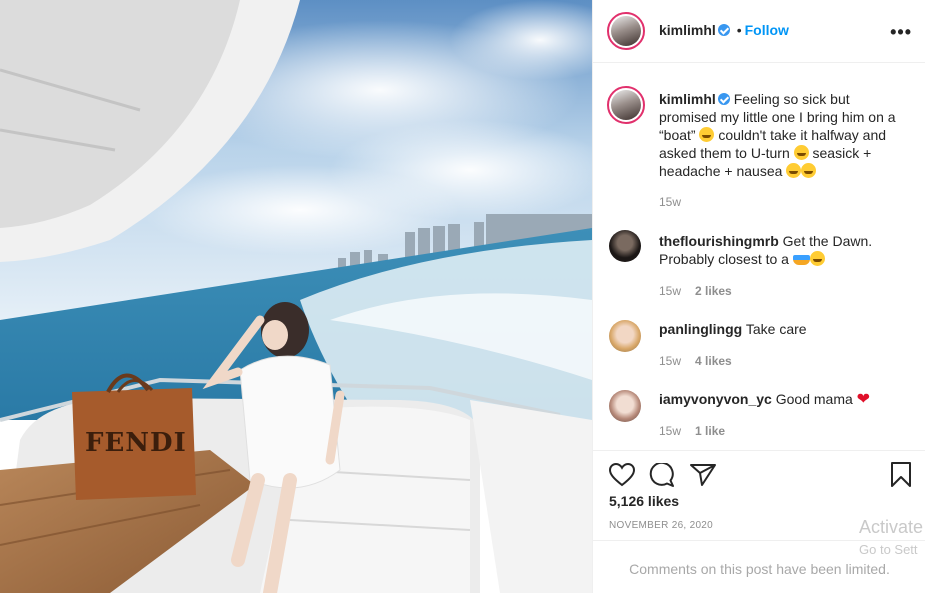 This screenshot has width=925, height=593. Describe the element at coordinates (719, 241) in the screenshot. I see `comment-username: theflourishingmrb` at that location.